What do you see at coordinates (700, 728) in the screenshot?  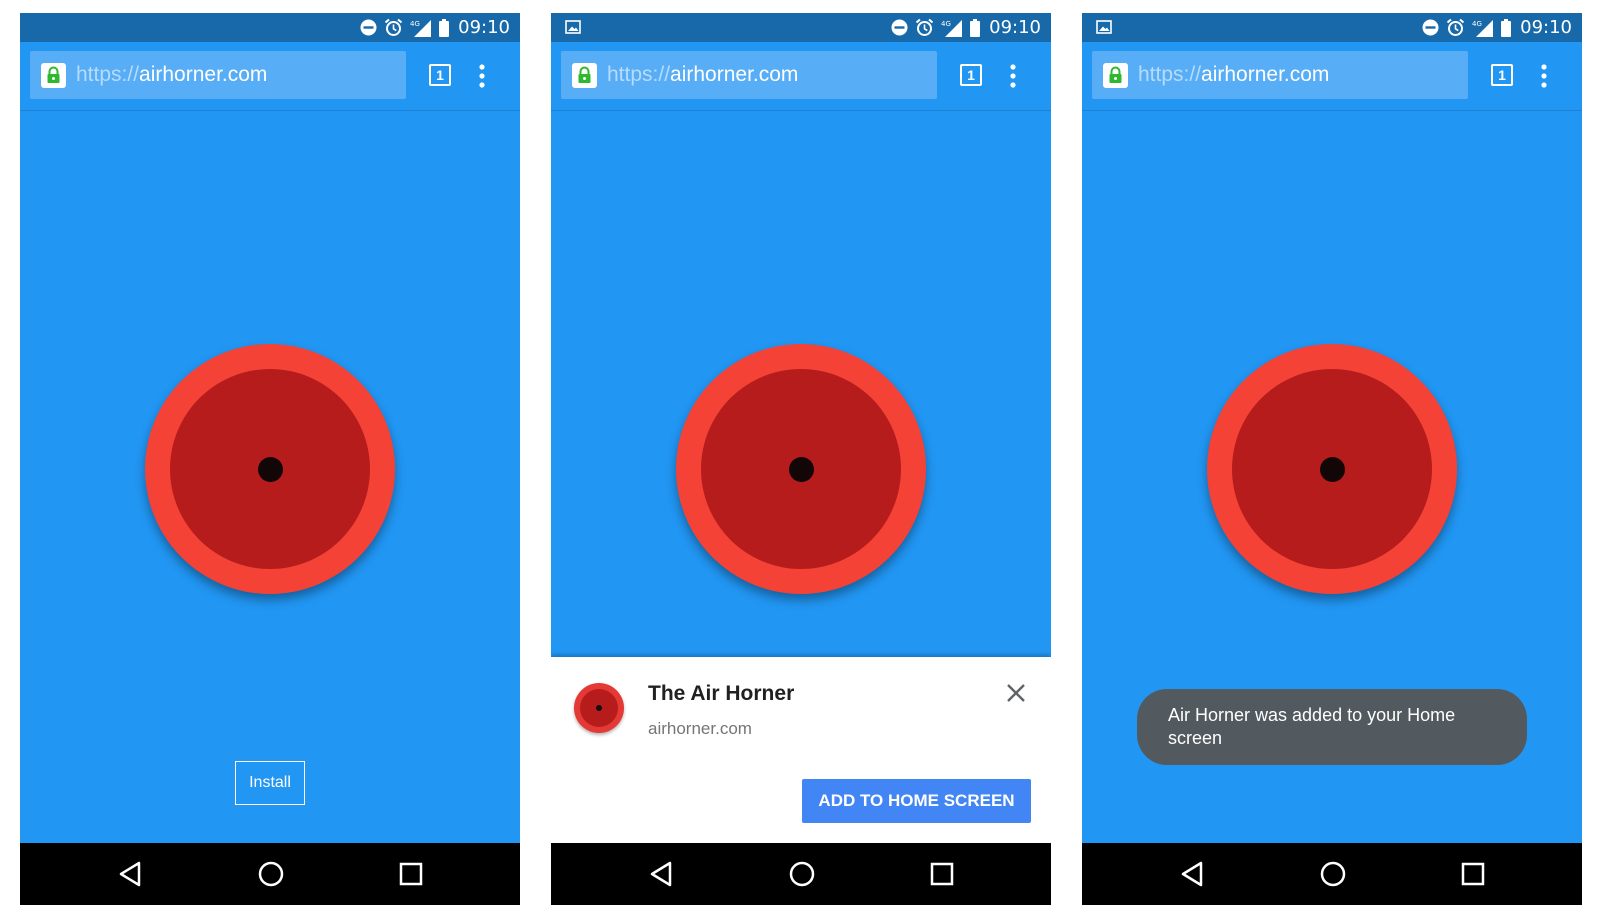 I see `banner-app-url: airhorner.com` at bounding box center [700, 728].